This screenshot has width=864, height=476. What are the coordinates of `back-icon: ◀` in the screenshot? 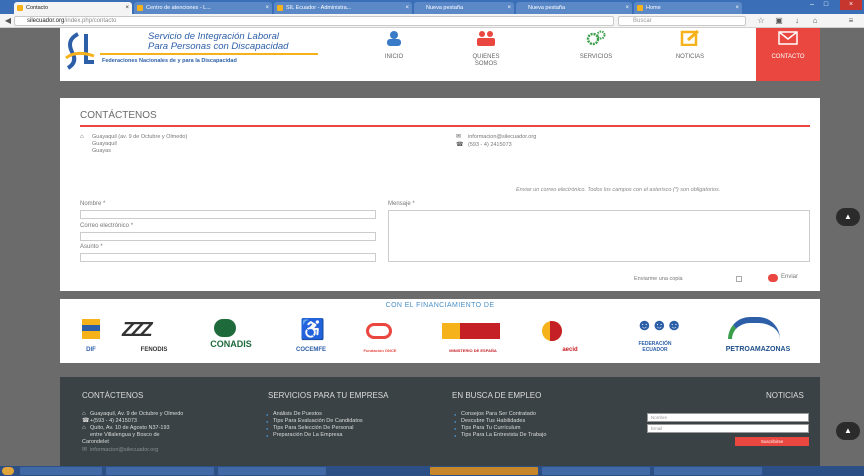 It's located at (8, 21).